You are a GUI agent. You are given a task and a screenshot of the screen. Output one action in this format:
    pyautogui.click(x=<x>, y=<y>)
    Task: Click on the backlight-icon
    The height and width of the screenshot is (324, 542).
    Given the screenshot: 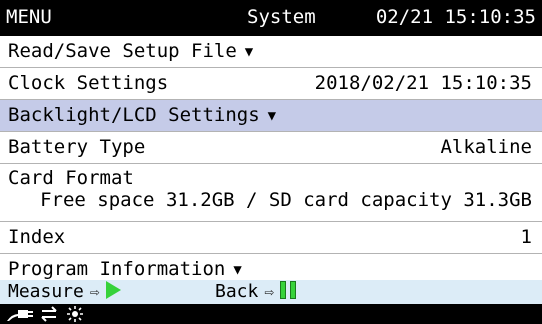 What is the action you would take?
    pyautogui.click(x=75, y=314)
    